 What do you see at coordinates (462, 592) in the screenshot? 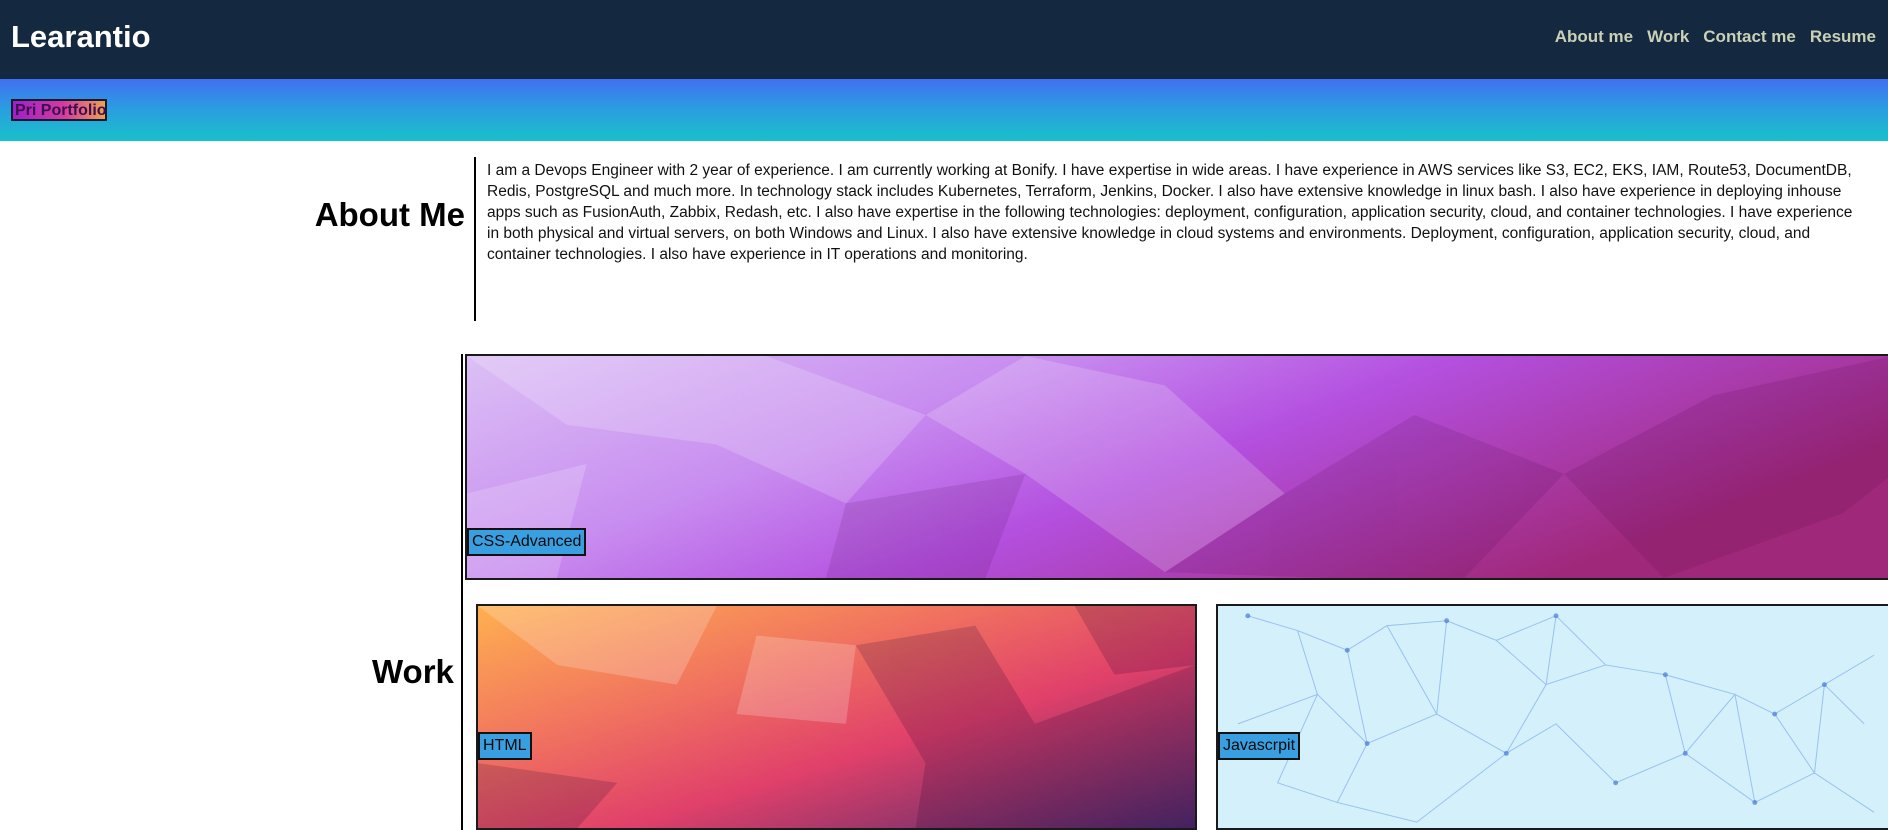
I see `work-divider` at bounding box center [462, 592].